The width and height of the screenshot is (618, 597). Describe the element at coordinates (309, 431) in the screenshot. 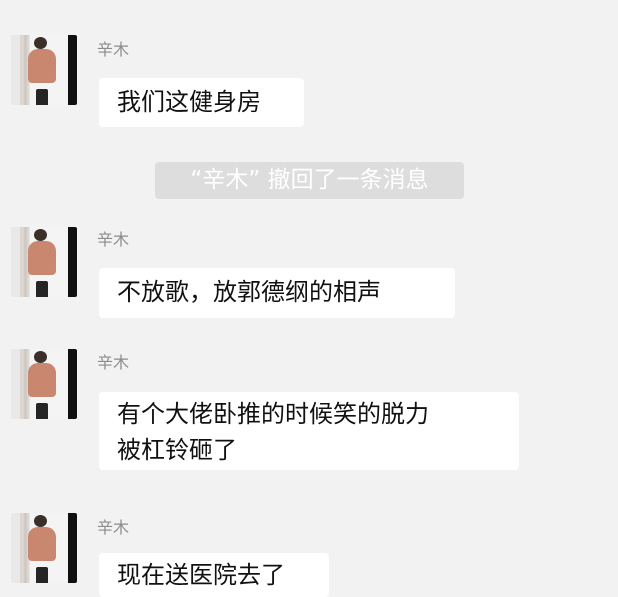

I see `message-bubble: 有个大佬卧推的时候笑的脱力 被杠铃砸了` at that location.